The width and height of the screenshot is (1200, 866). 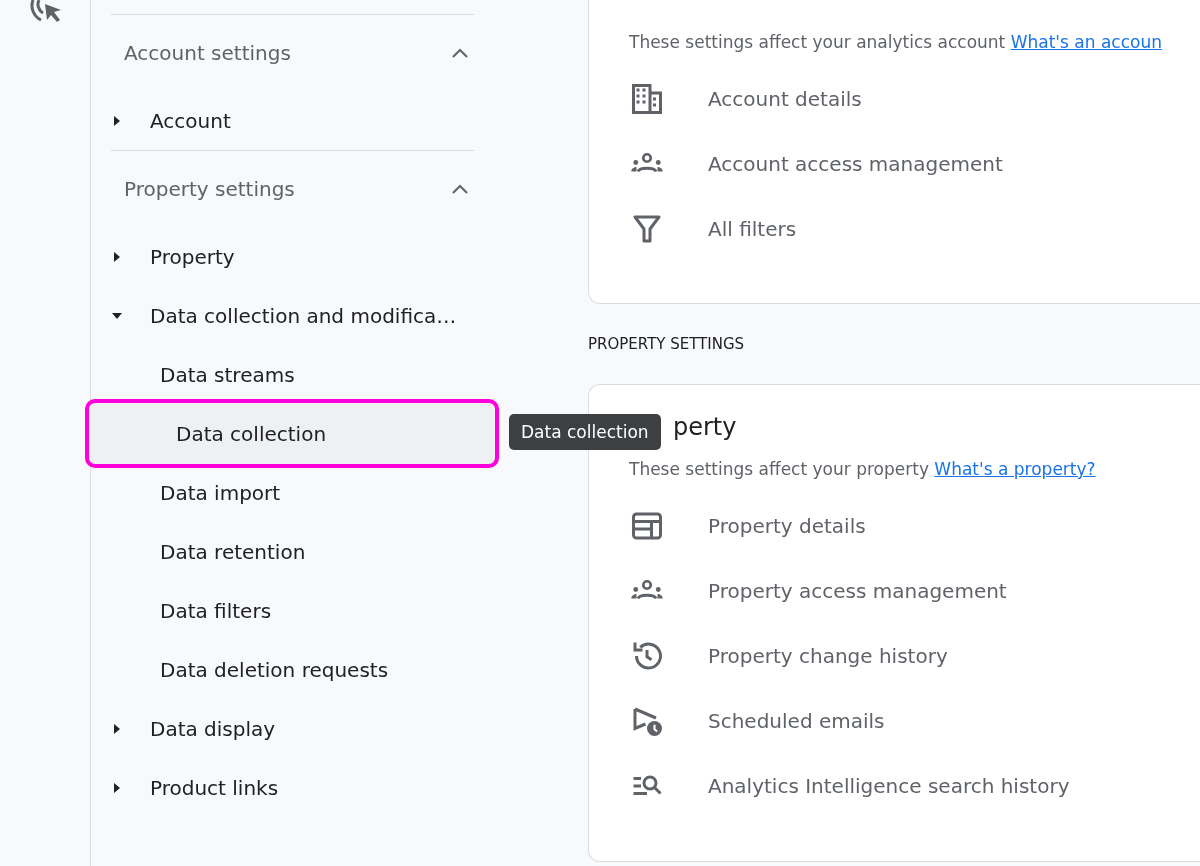 What do you see at coordinates (292, 610) in the screenshot?
I see `nav-subitem: Data filters` at bounding box center [292, 610].